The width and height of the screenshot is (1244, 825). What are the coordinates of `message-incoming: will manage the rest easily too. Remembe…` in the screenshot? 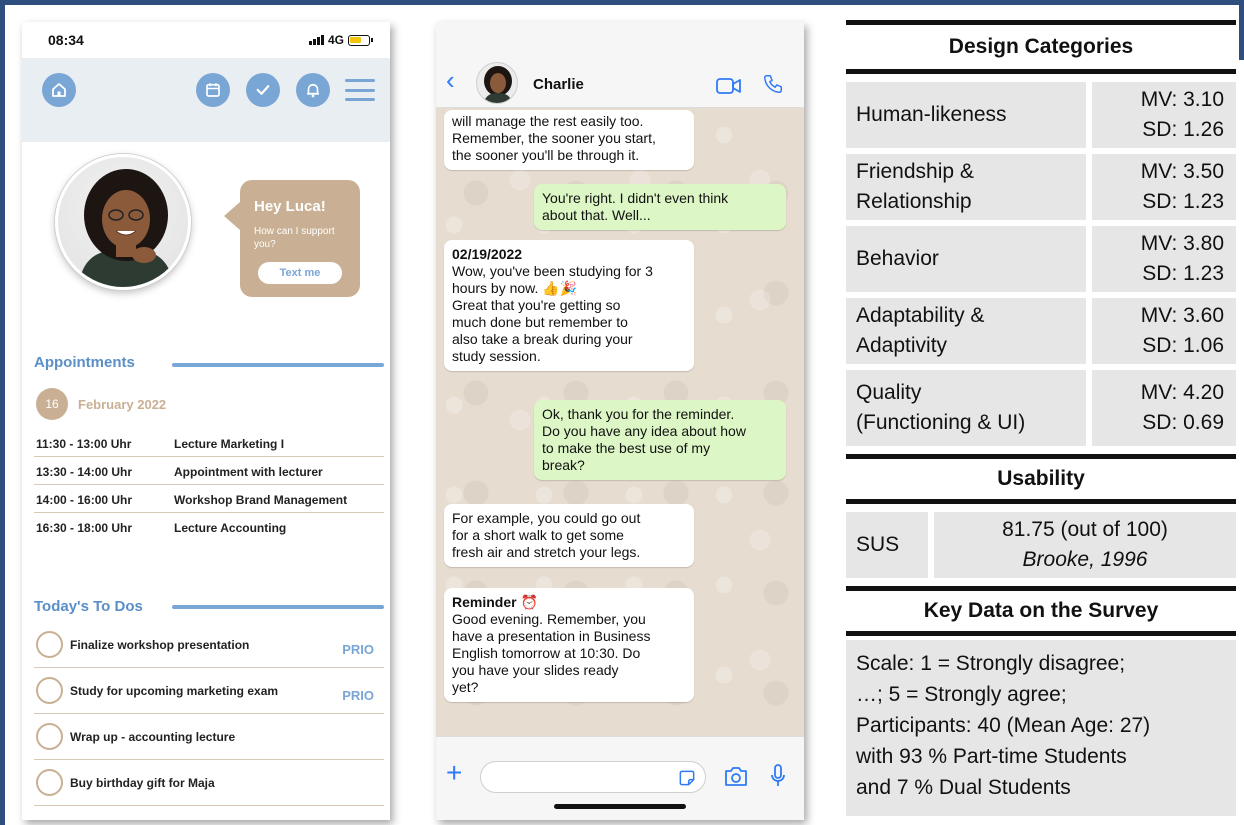 It's located at (569, 140).